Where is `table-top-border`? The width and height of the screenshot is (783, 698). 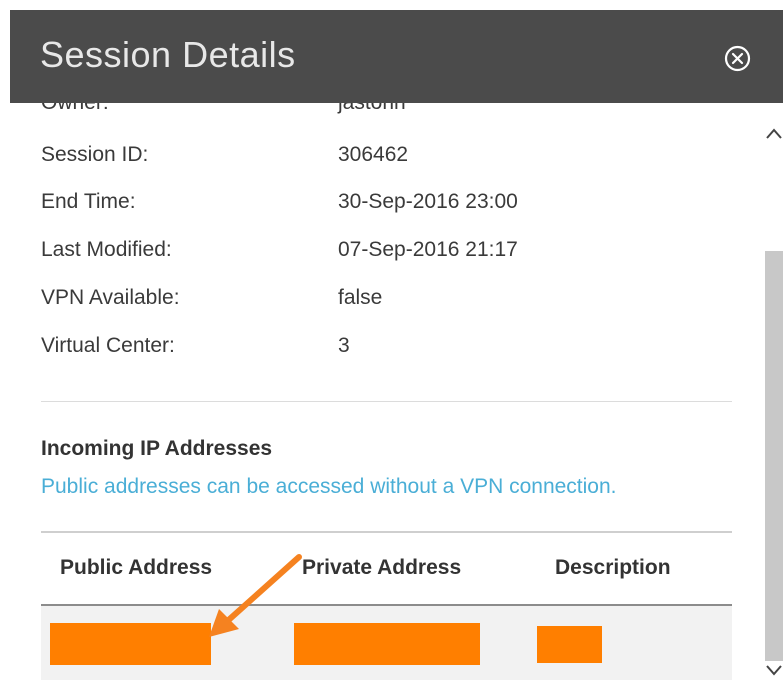 table-top-border is located at coordinates (386, 532).